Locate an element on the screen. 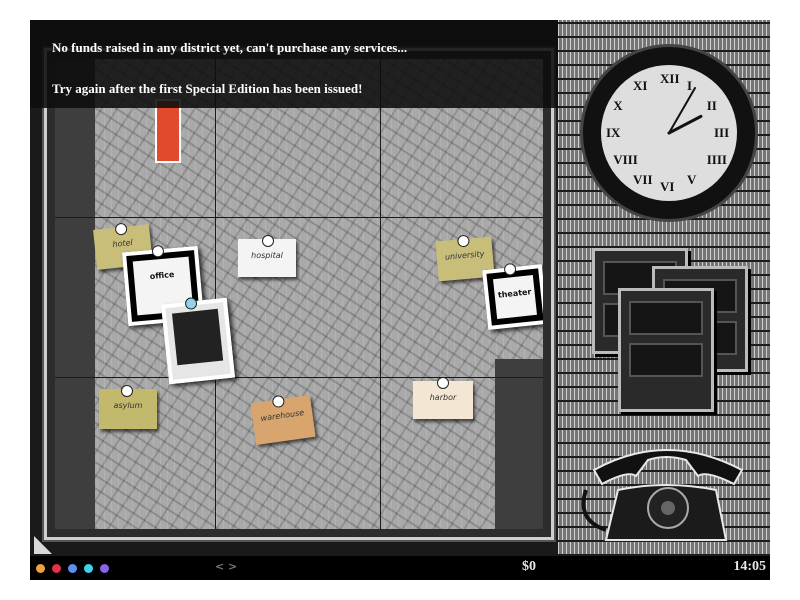 The height and width of the screenshot is (600, 800). note-label: university is located at coordinates (464, 255).